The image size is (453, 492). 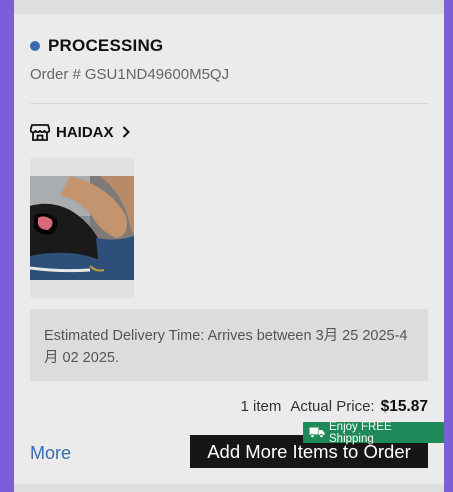 What do you see at coordinates (229, 7) in the screenshot?
I see `card-top-divider` at bounding box center [229, 7].